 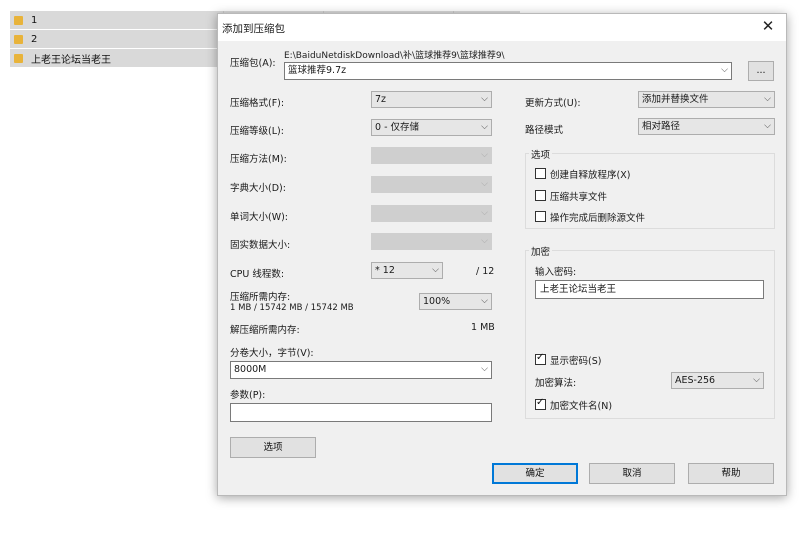 I want to click on volume-combo: 8000M ⌵, so click(x=361, y=370).